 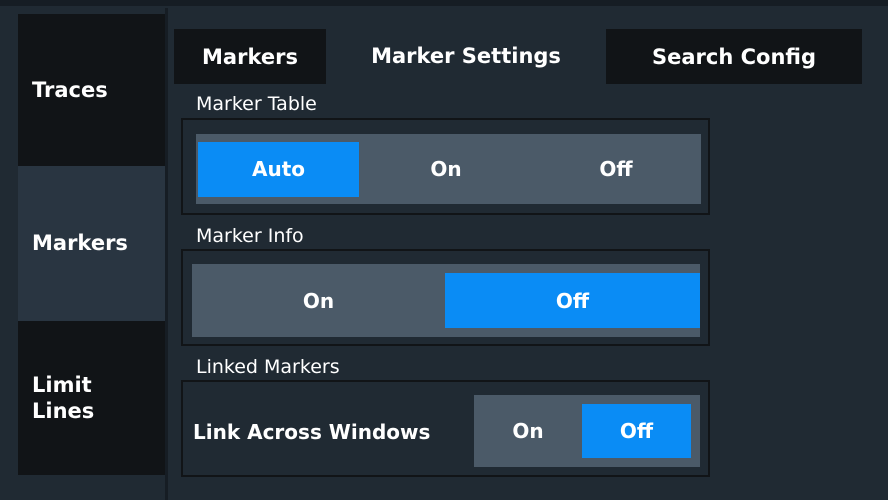 I want to click on tab-search-config-label: Search Config, so click(x=734, y=56).